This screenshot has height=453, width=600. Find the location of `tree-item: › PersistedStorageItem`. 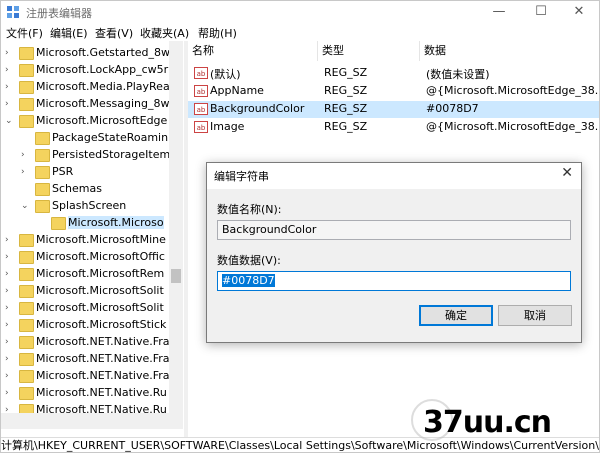

tree-item: › PersistedStorageItem is located at coordinates (85, 155).